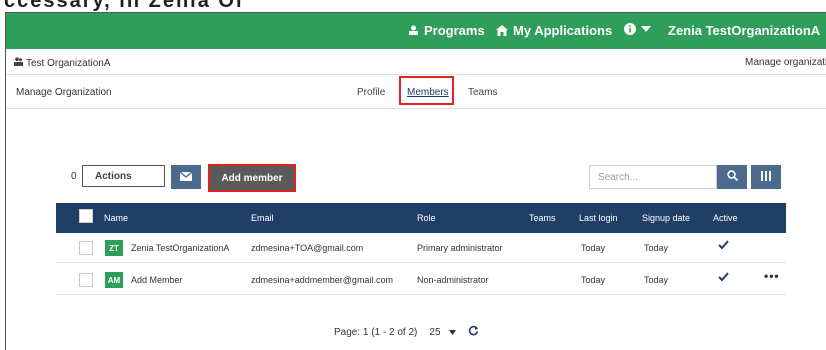  Describe the element at coordinates (180, 248) in the screenshot. I see `member-name: Zenia TestOrganizationA` at that location.